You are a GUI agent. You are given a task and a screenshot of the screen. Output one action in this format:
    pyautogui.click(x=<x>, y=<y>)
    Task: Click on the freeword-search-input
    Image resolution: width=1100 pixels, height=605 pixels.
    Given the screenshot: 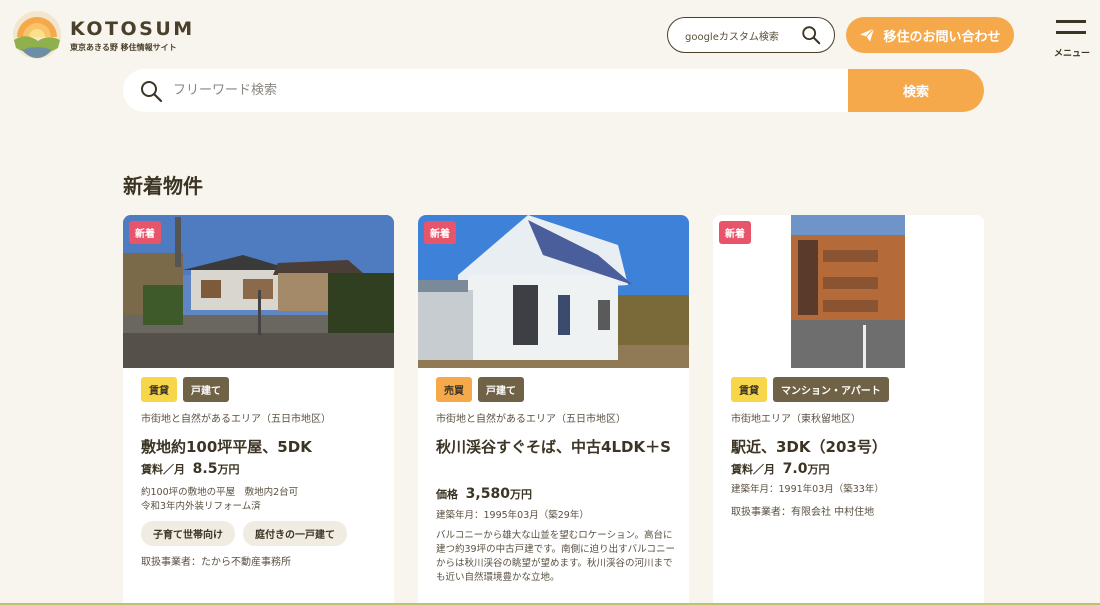 What is the action you would take?
    pyautogui.click(x=568, y=90)
    